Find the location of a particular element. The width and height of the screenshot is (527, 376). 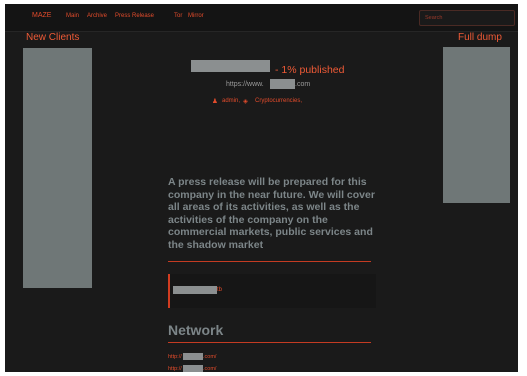

nav-press-release-link: Press Release is located at coordinates (134, 16).